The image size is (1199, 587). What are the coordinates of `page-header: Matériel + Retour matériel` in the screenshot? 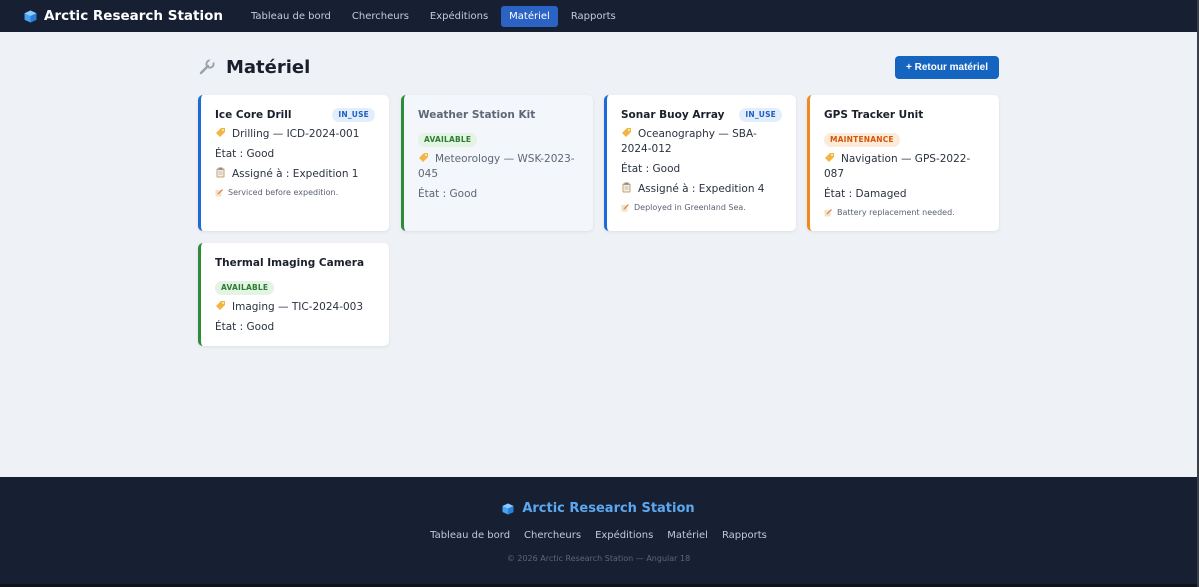 It's located at (598, 67).